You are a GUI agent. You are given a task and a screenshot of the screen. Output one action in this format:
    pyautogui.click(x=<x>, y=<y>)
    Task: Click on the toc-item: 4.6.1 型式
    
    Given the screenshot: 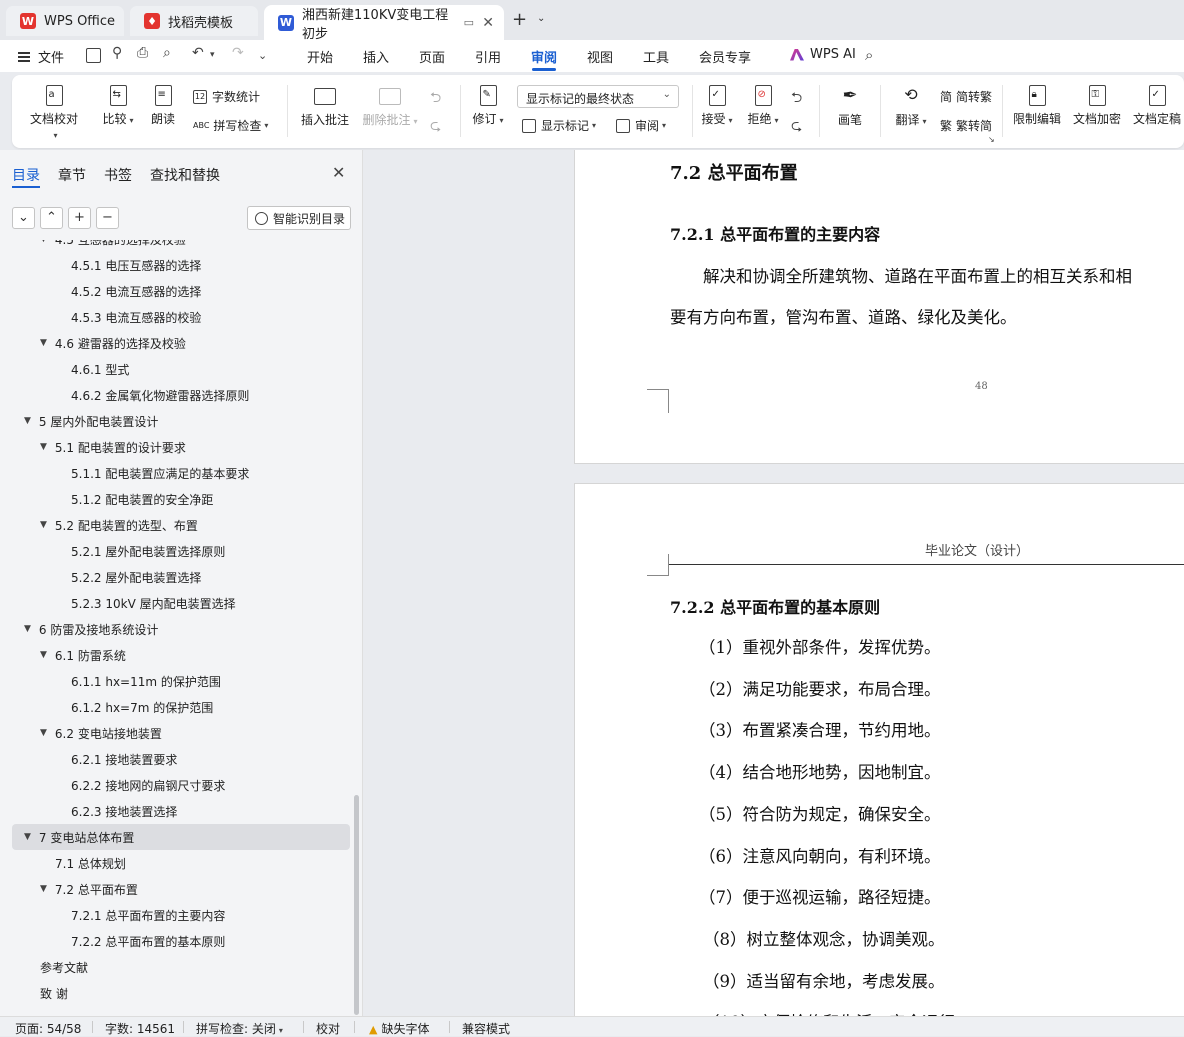 What is the action you would take?
    pyautogui.click(x=176, y=369)
    